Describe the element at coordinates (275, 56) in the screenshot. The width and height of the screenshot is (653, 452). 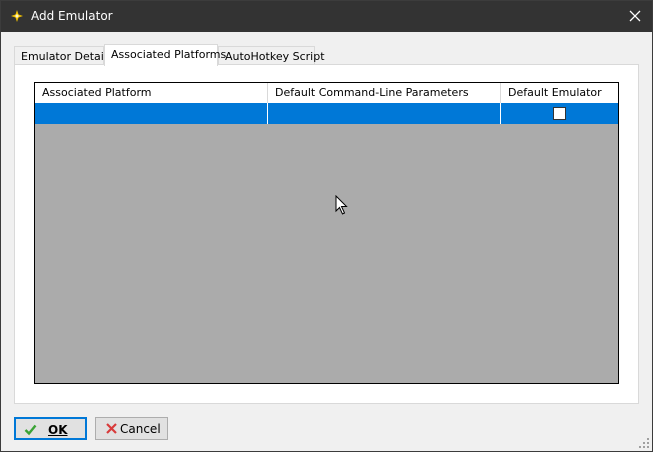
I see `tab-label: AutoHotkey Script` at that location.